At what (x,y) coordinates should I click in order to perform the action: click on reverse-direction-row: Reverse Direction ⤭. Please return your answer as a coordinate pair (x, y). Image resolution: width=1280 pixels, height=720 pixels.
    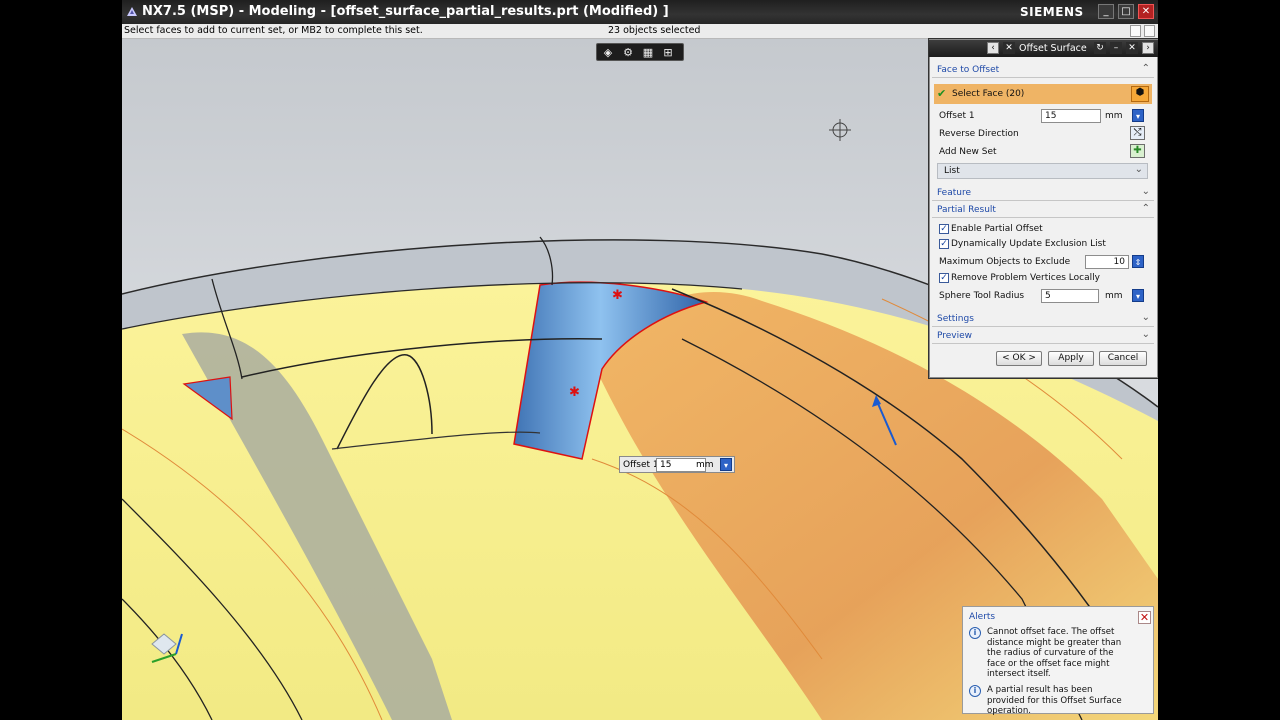
    Looking at the image, I should click on (1043, 134).